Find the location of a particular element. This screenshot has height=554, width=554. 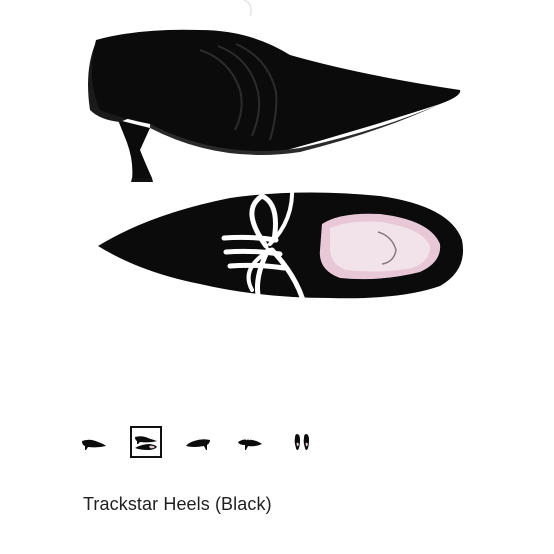

shoe-pair-view-icon is located at coordinates (146, 443).